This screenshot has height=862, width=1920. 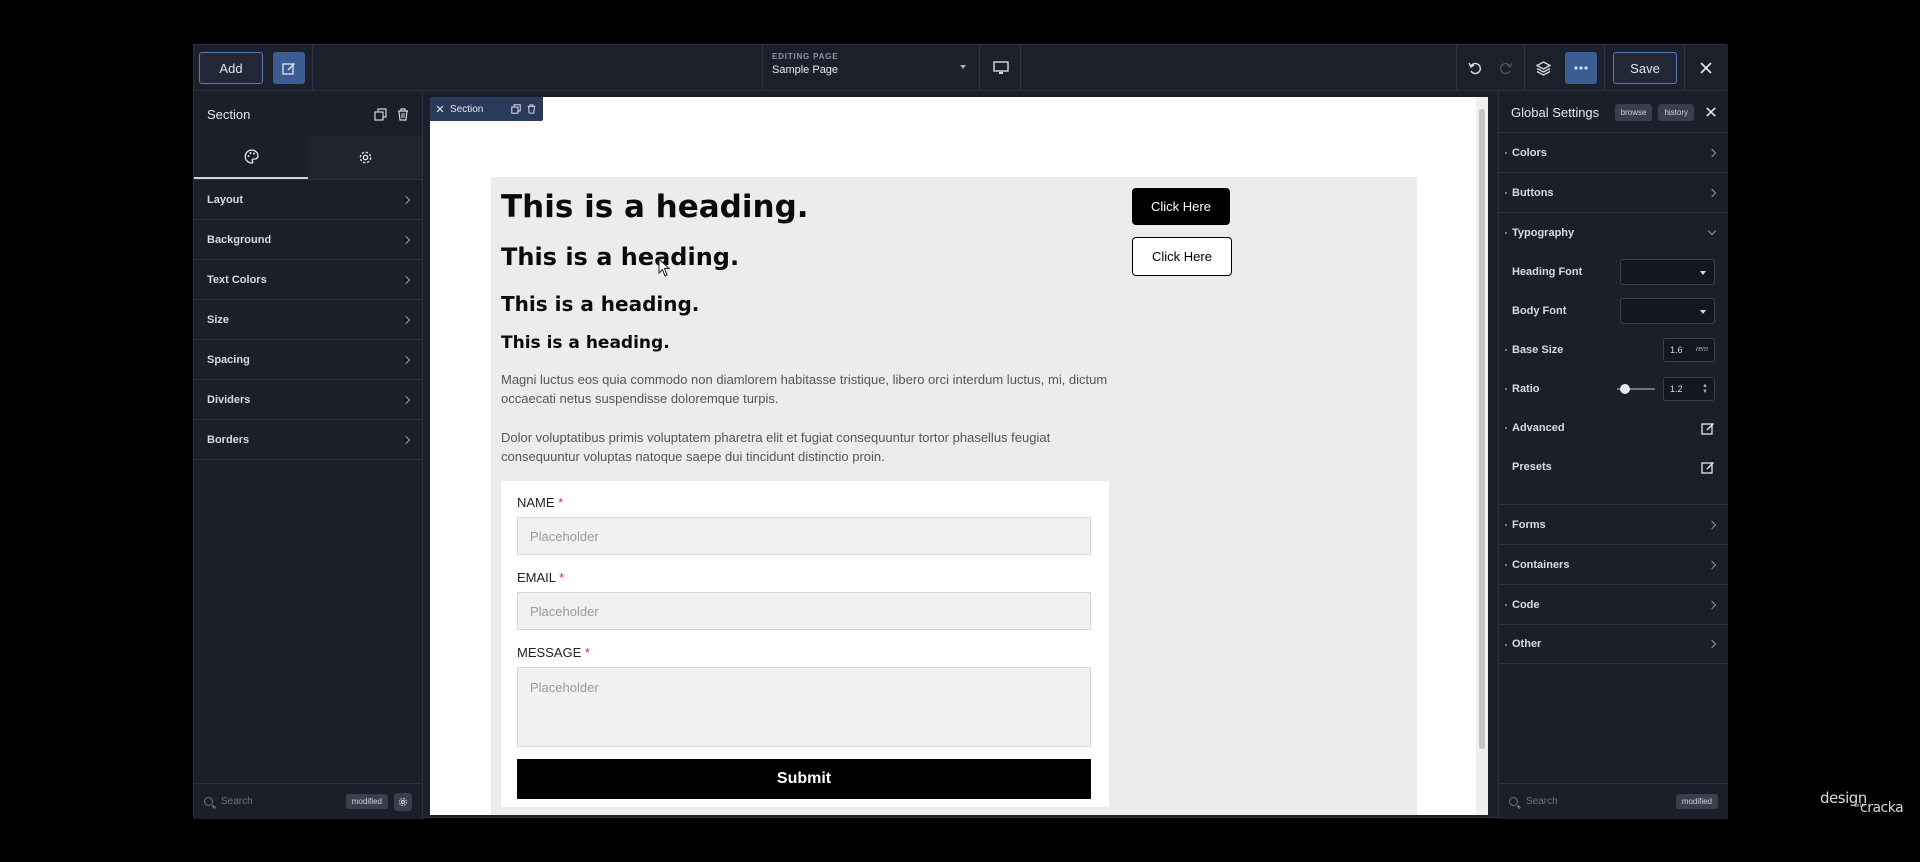 I want to click on heading-font-label: Heading Font, so click(x=1547, y=271).